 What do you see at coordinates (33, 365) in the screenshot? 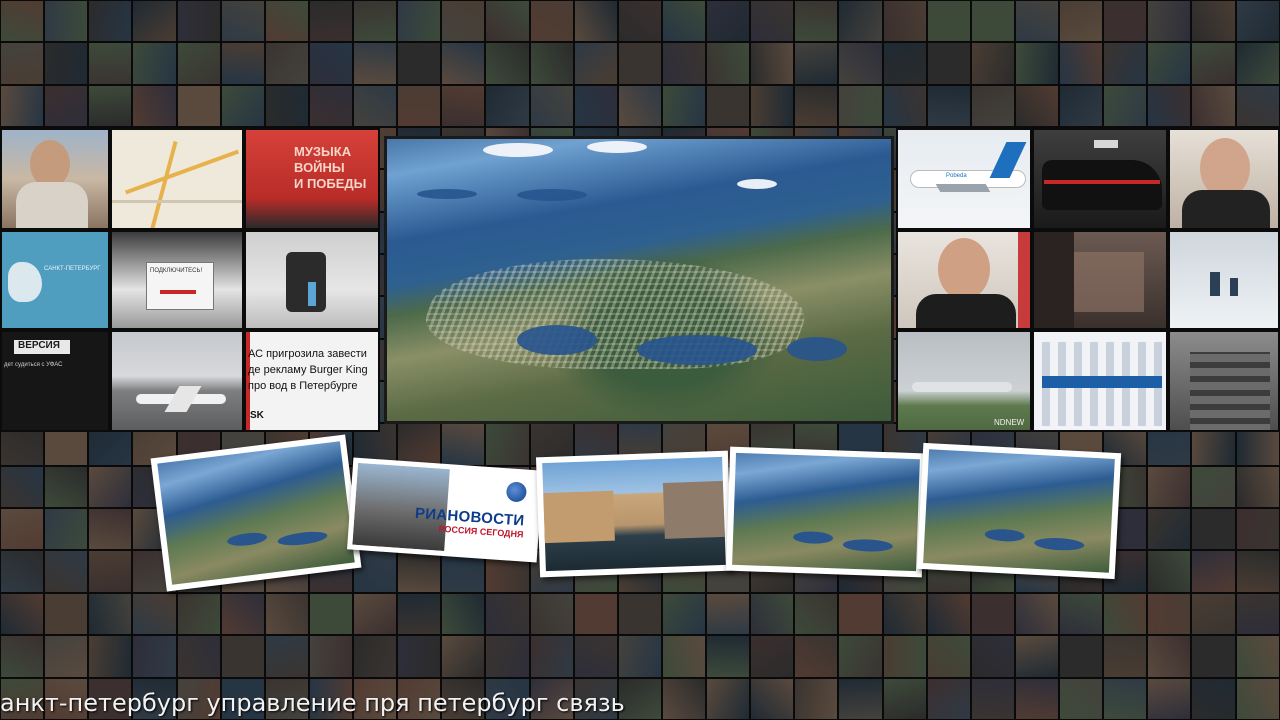
I see `versiya-text: дет судиться с УФАС` at bounding box center [33, 365].